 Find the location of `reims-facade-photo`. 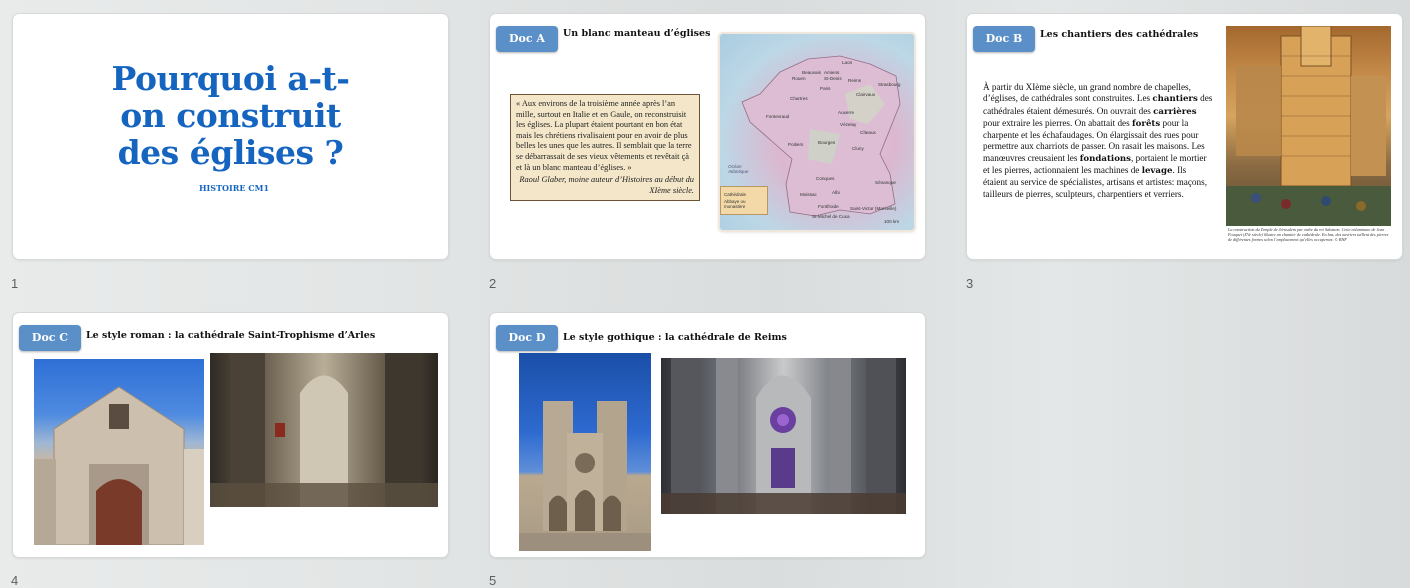

reims-facade-photo is located at coordinates (585, 452).